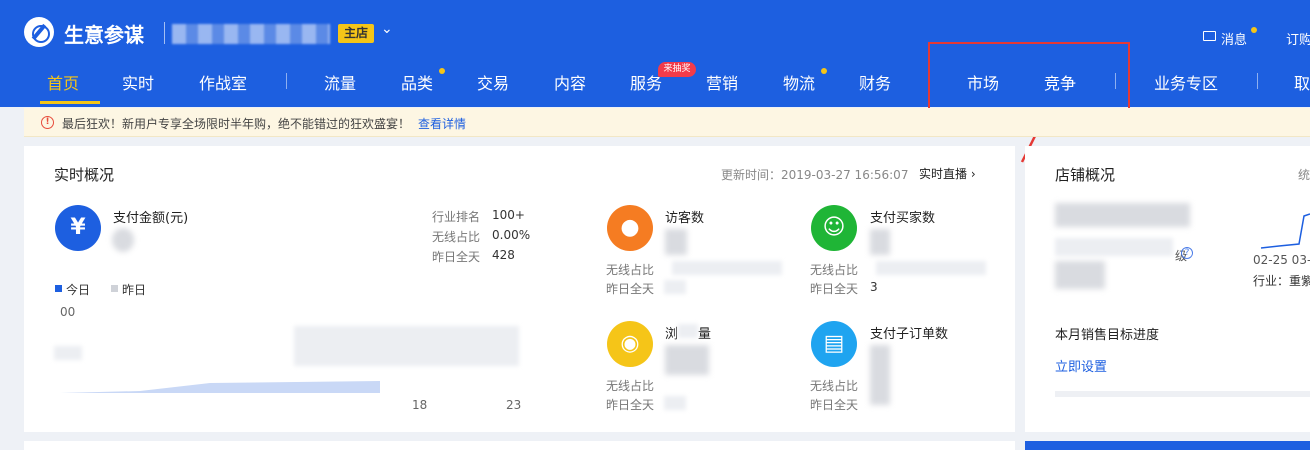 This screenshot has width=1310, height=450. What do you see at coordinates (151, 218) in the screenshot?
I see `payment-amount-label: 支付金额(元)` at bounding box center [151, 218].